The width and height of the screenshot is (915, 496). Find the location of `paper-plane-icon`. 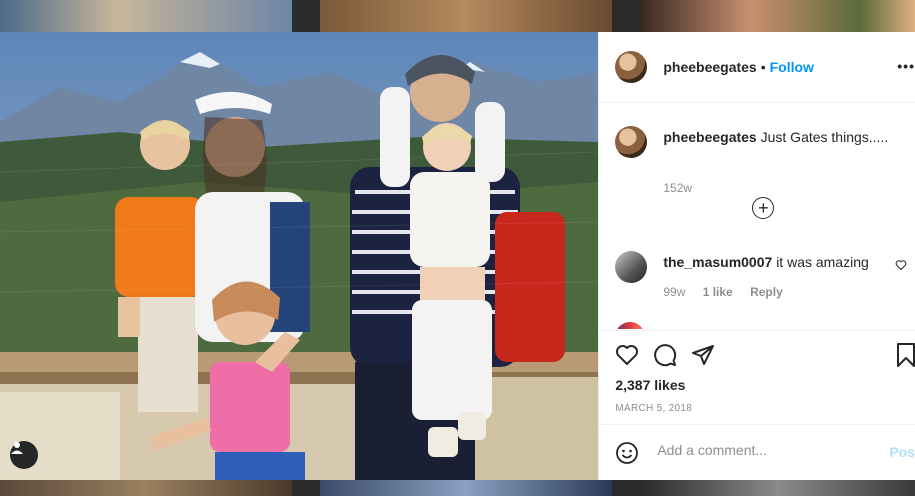

paper-plane-icon is located at coordinates (703, 355).